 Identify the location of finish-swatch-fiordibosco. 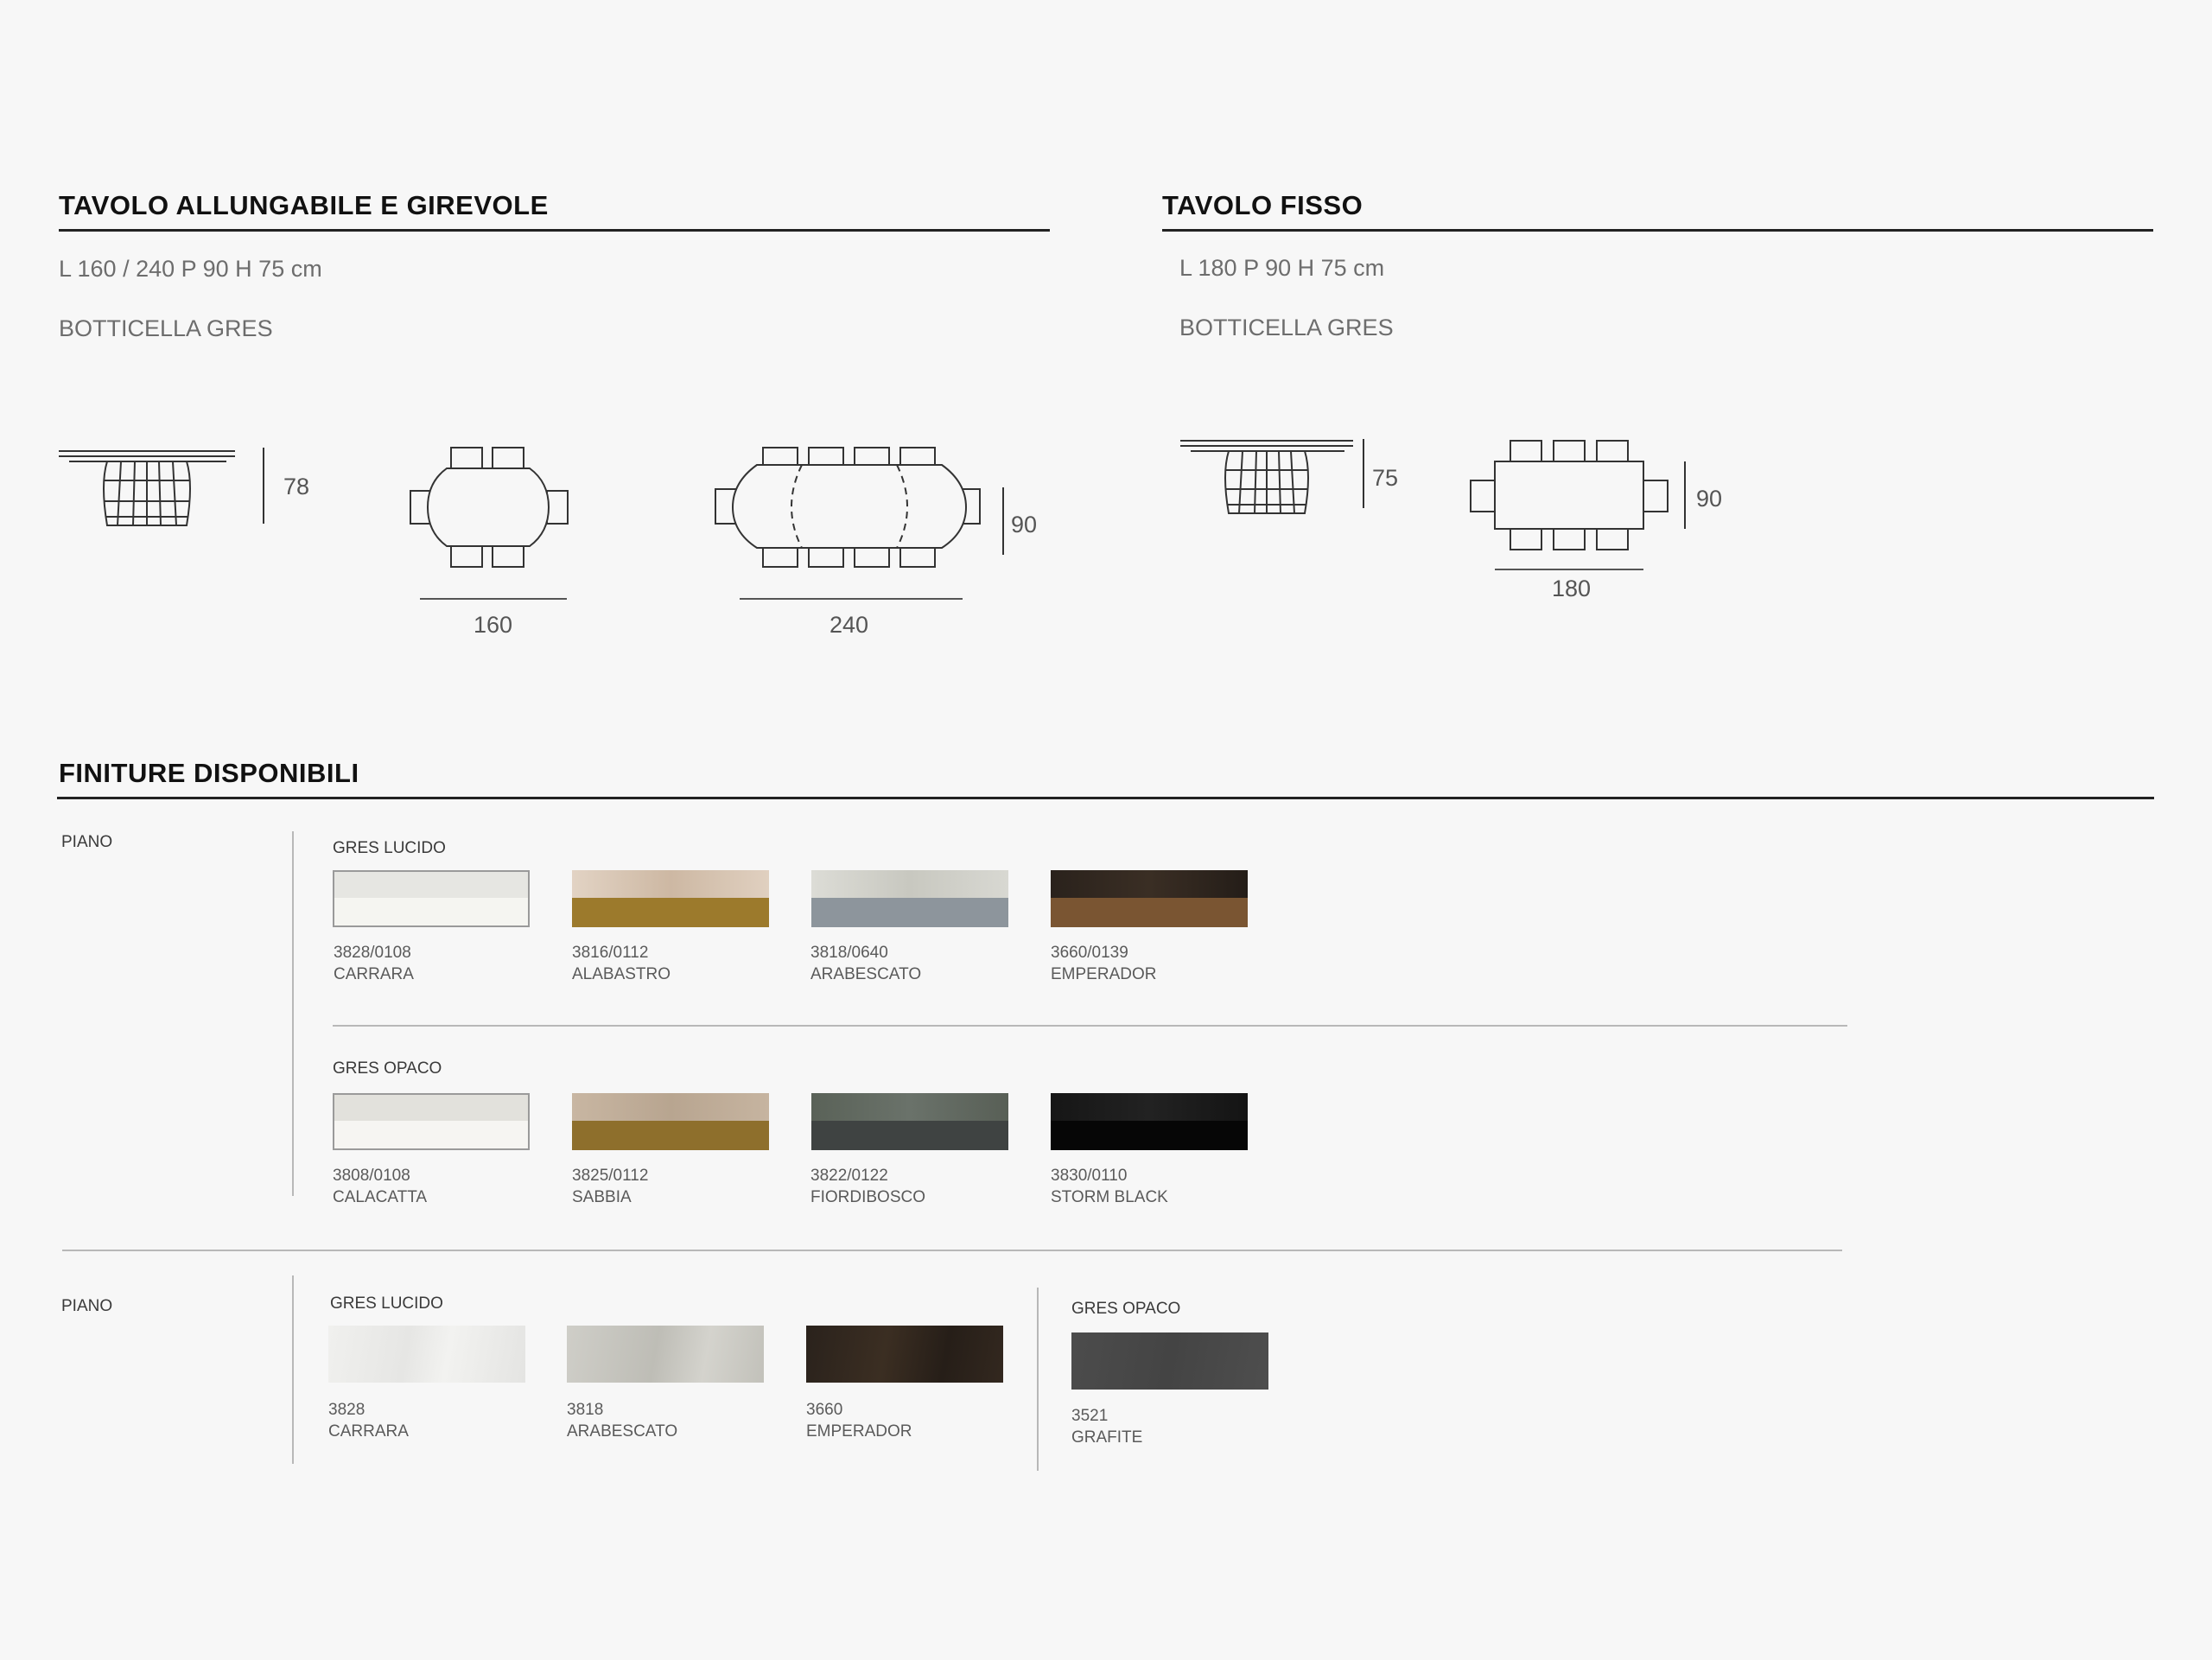
(909, 1121).